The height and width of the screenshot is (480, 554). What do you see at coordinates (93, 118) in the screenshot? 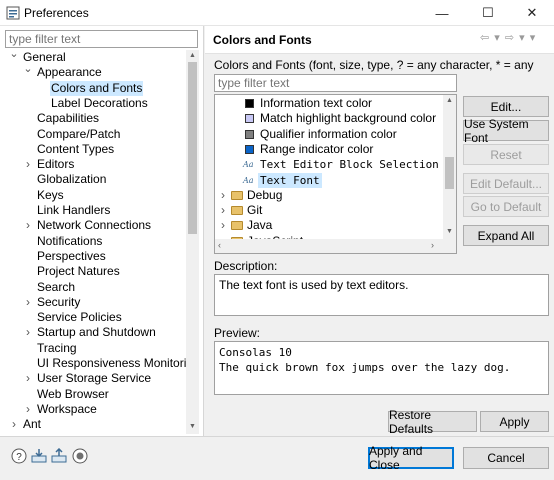
I see `tree-item: Capabilities` at bounding box center [93, 118].